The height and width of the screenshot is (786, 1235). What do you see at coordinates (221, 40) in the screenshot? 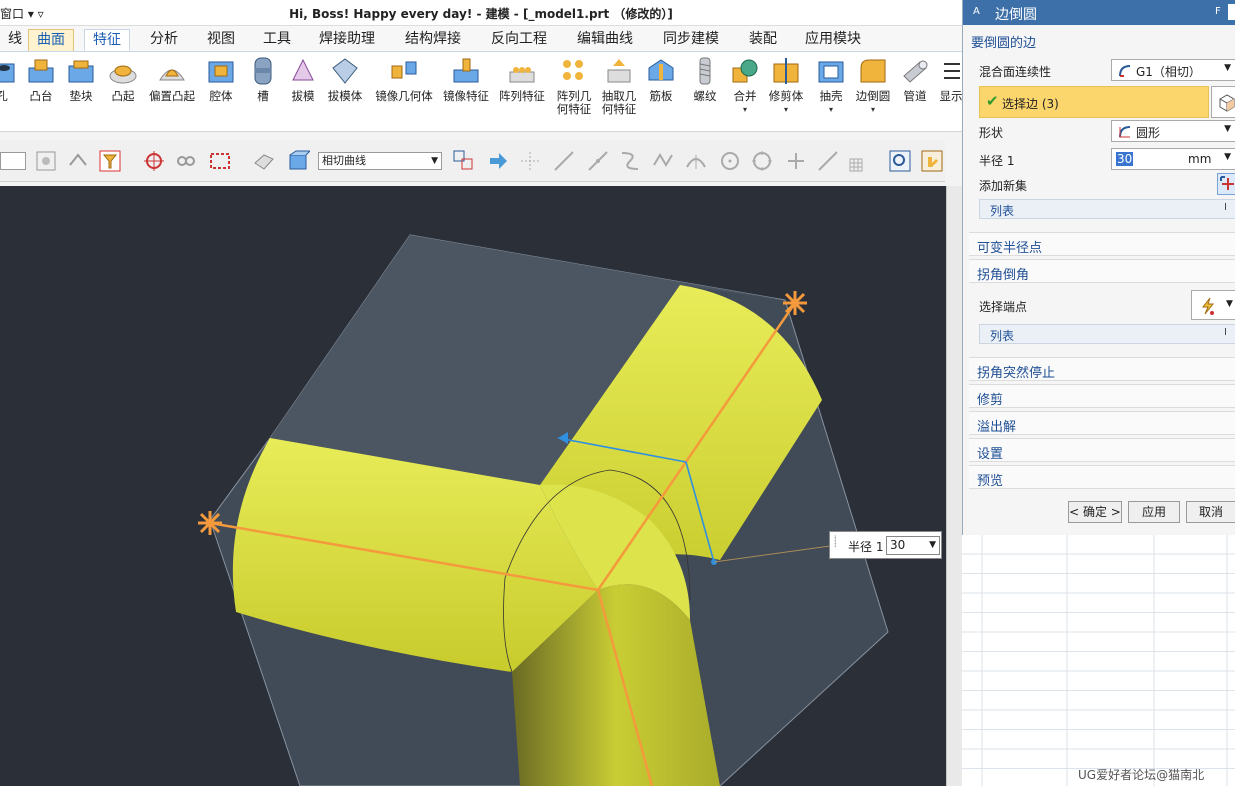
I see `tab-view: 视图` at bounding box center [221, 40].